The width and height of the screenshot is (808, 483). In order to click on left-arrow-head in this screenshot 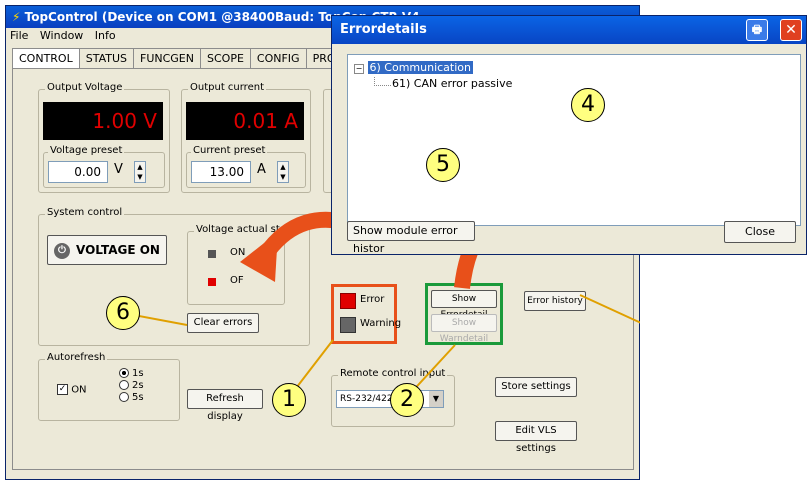, I will do `click(259, 257)`.